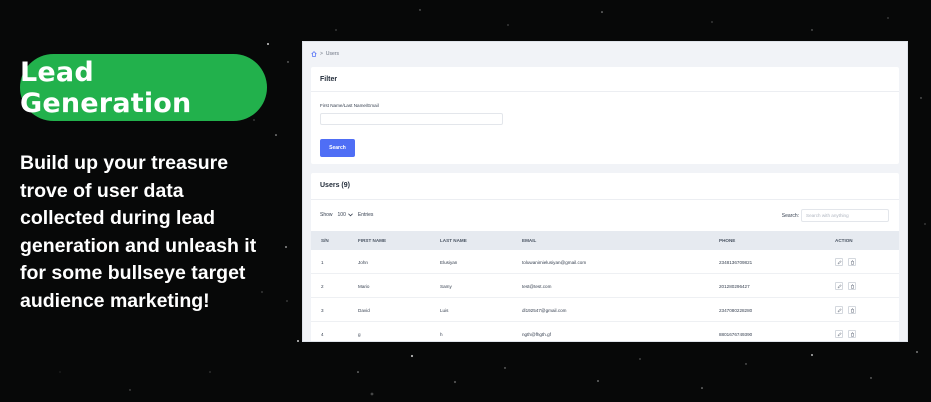 The image size is (931, 402). What do you see at coordinates (322, 286) in the screenshot?
I see `cell-sn: 2` at bounding box center [322, 286].